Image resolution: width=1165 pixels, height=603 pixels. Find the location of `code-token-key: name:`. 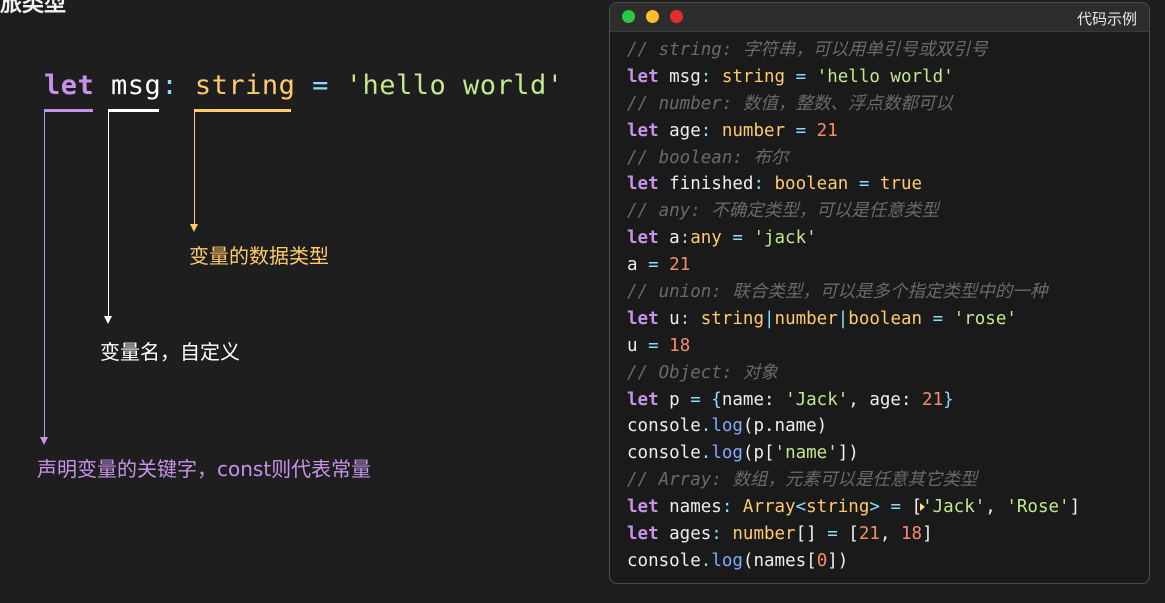

code-token-key: name: is located at coordinates (753, 399).